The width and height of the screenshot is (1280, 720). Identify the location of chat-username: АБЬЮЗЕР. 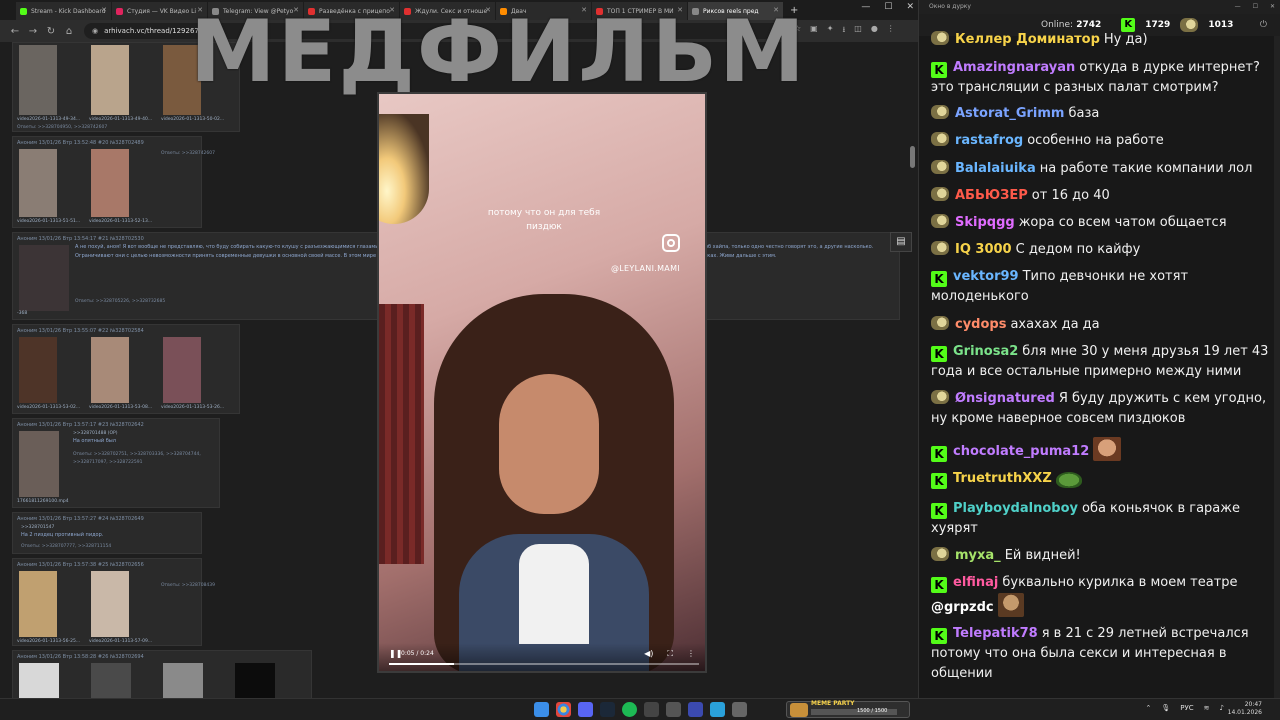
(991, 195).